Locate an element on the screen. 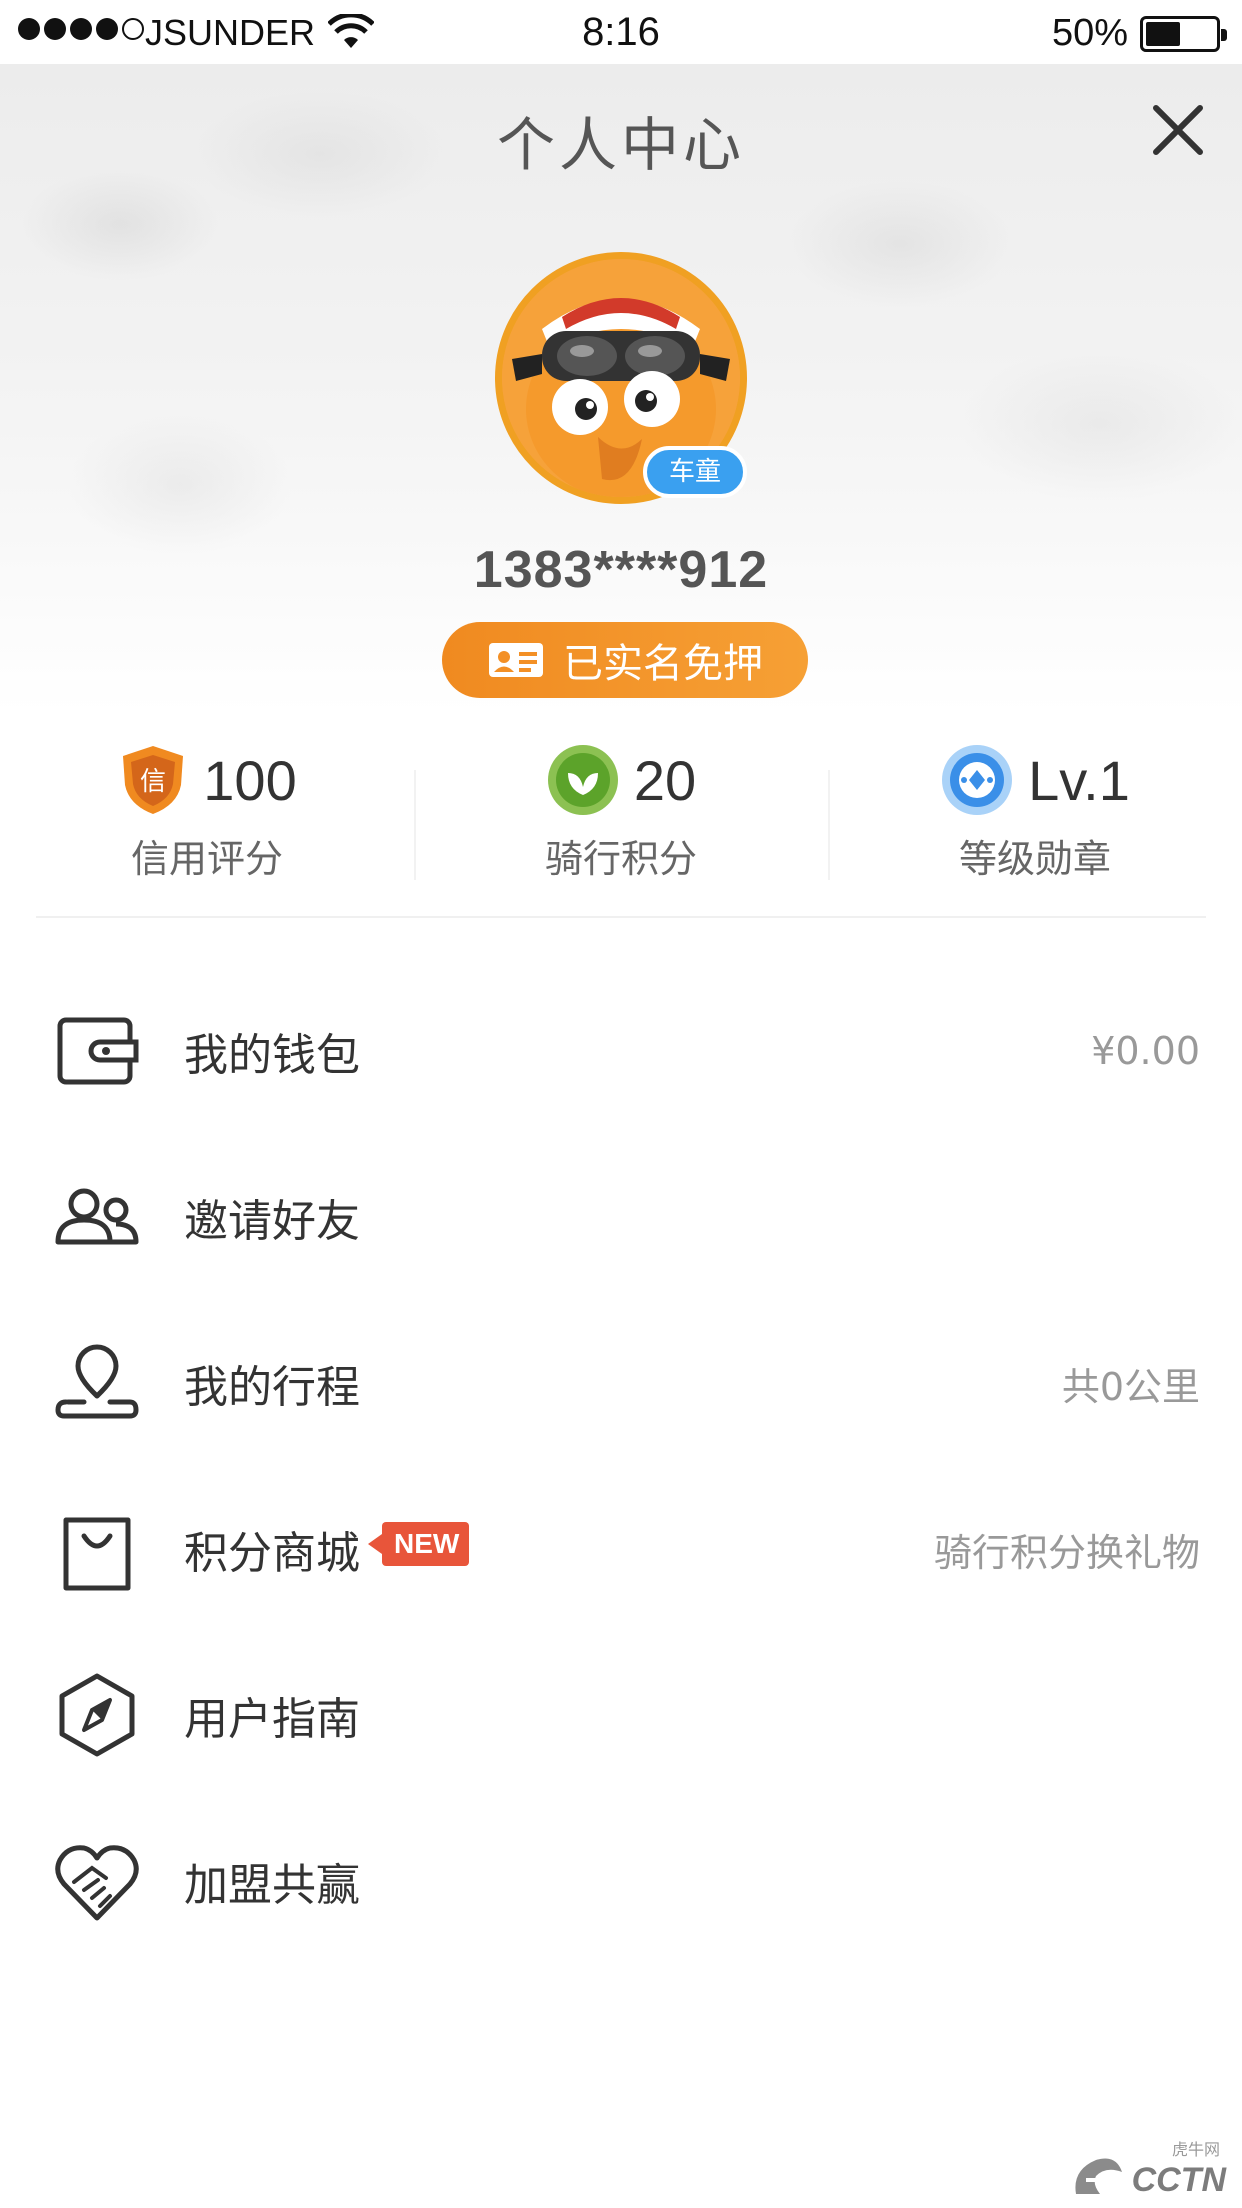  verified-label: 已实名免押 is located at coordinates (663, 664).